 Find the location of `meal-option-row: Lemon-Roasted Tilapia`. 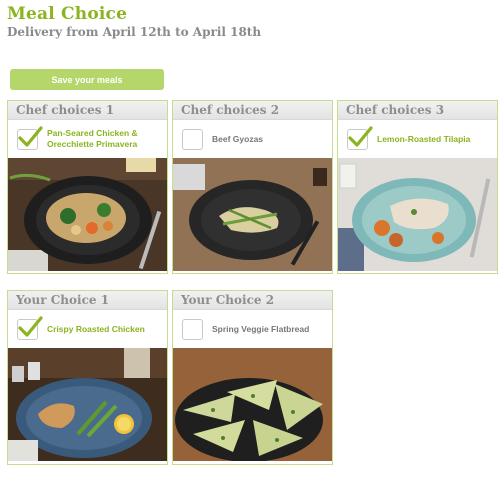

meal-option-row: Lemon-Roasted Tilapia is located at coordinates (417, 139).